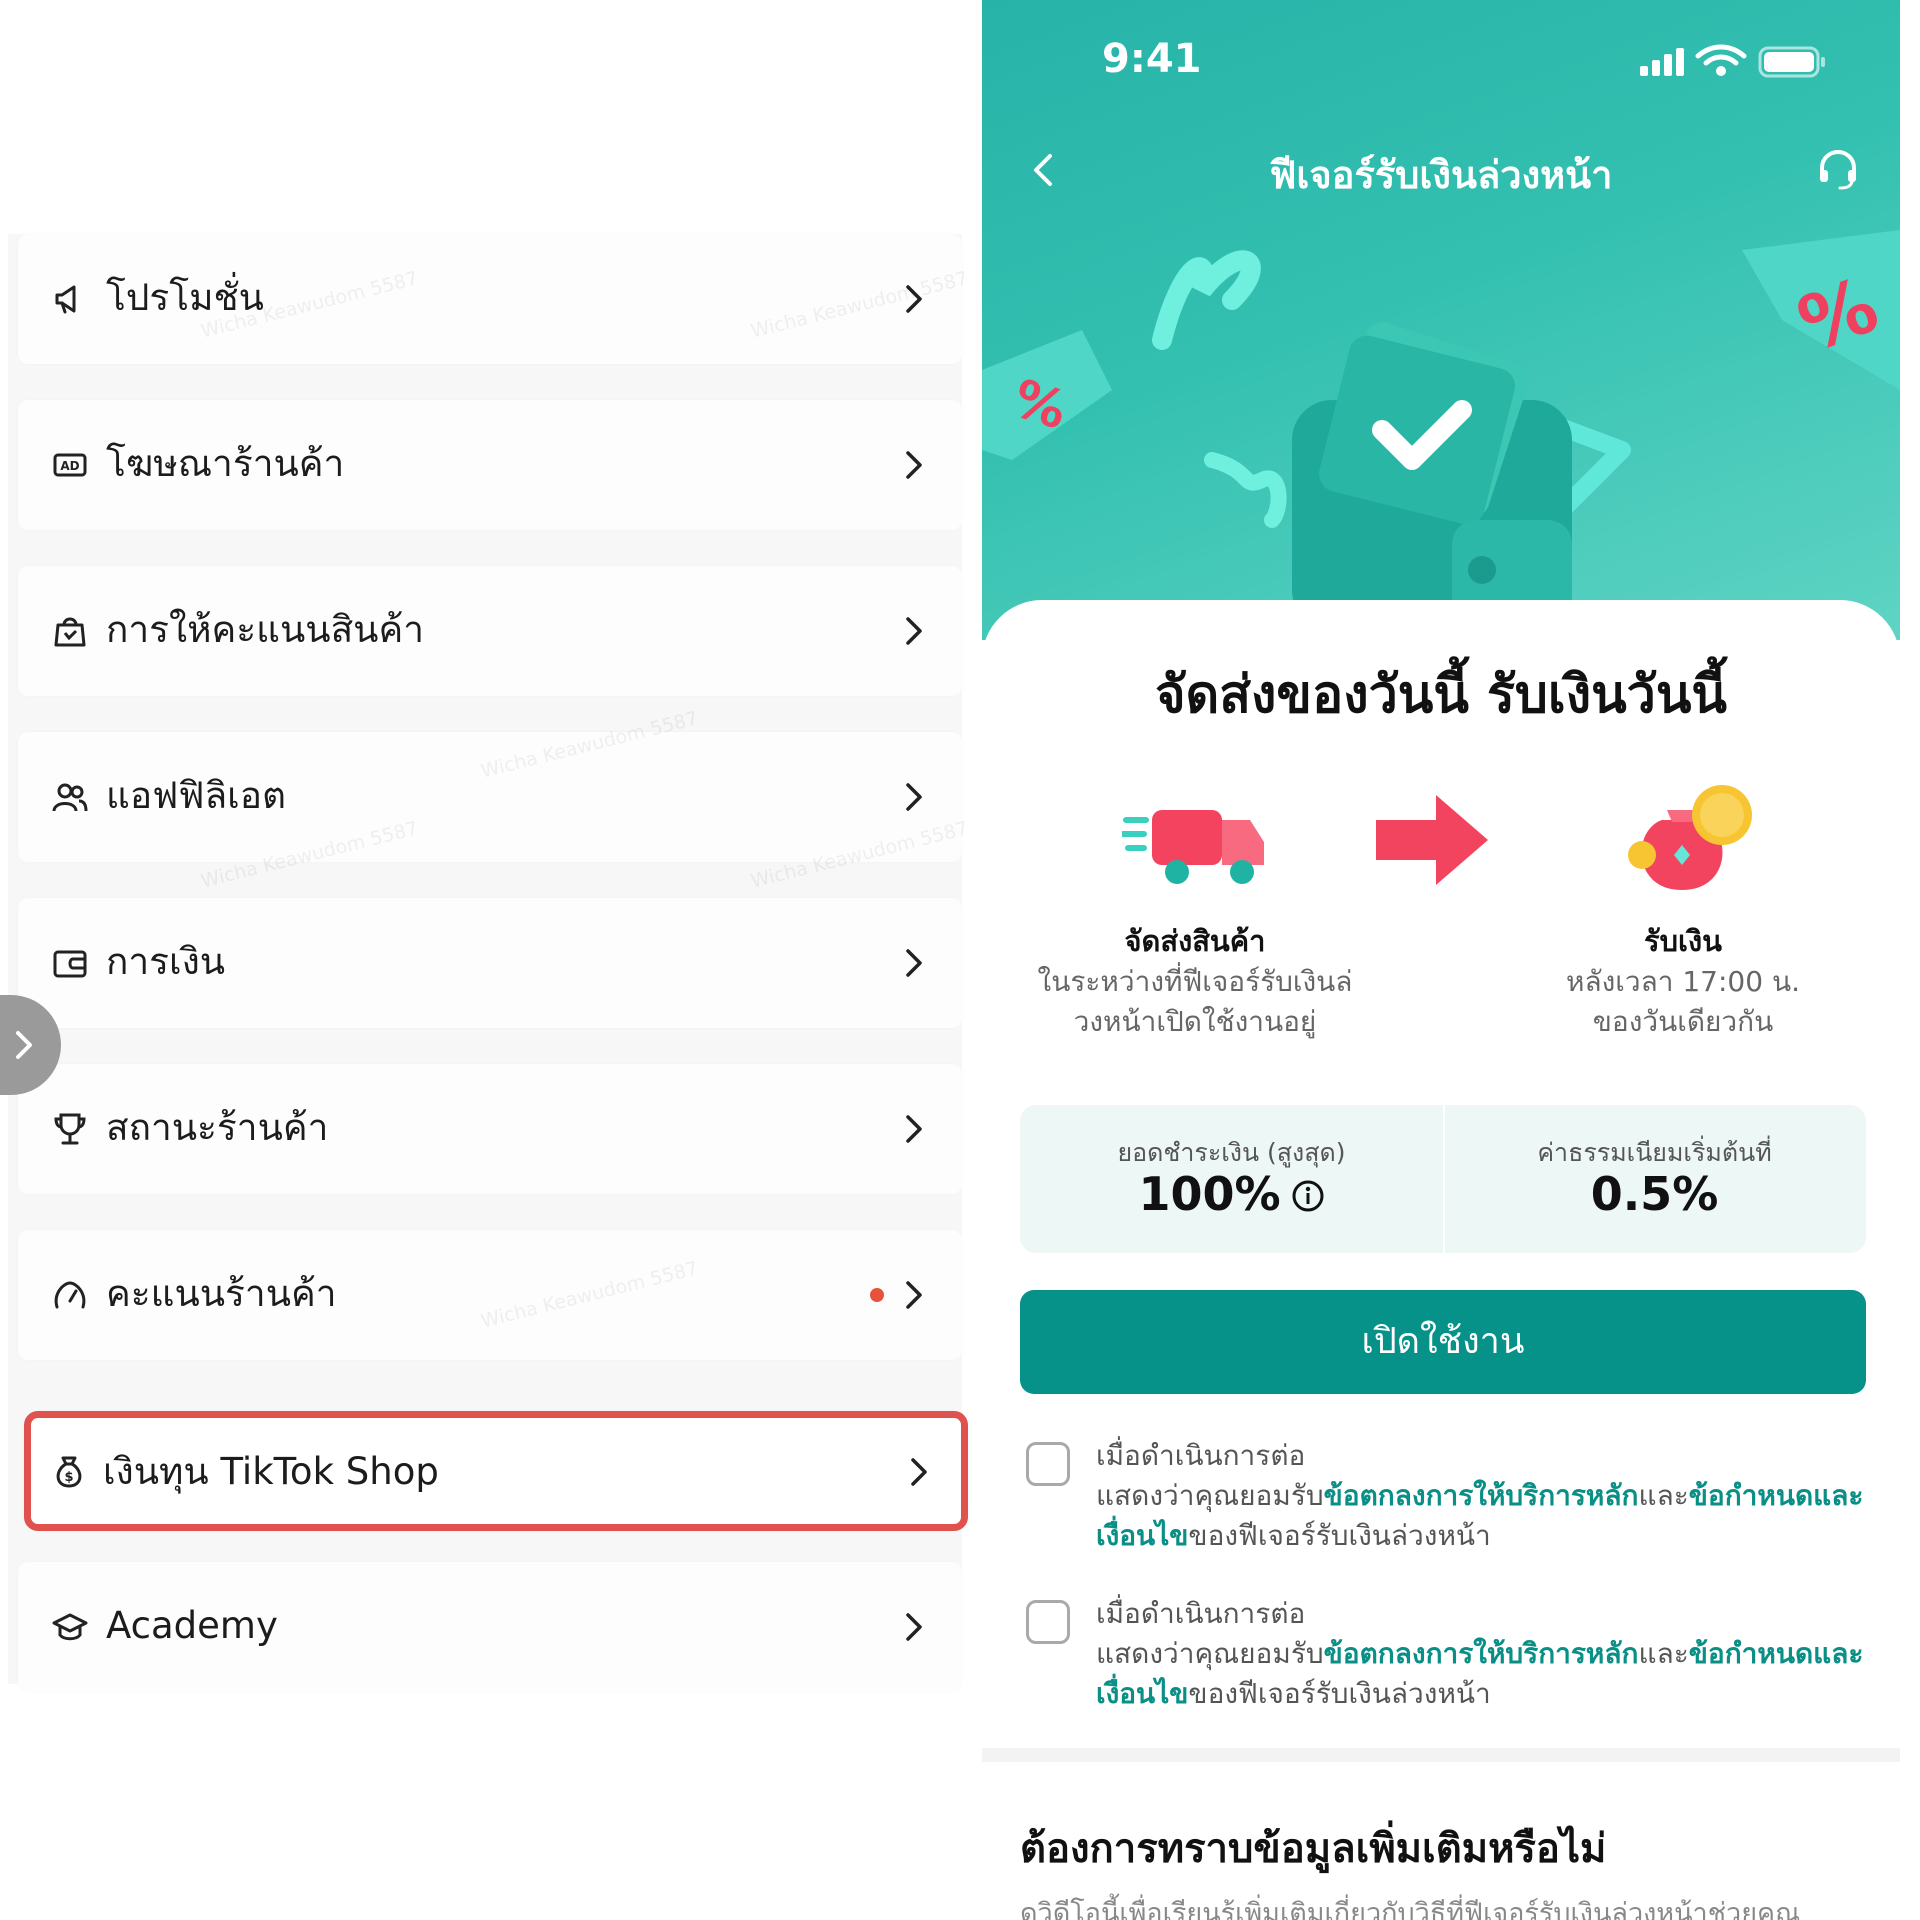 The width and height of the screenshot is (1920, 1920). I want to click on stat-max-payout: ยอดชำระเงิน (สูงสุด) 100%, so click(1231, 1179).